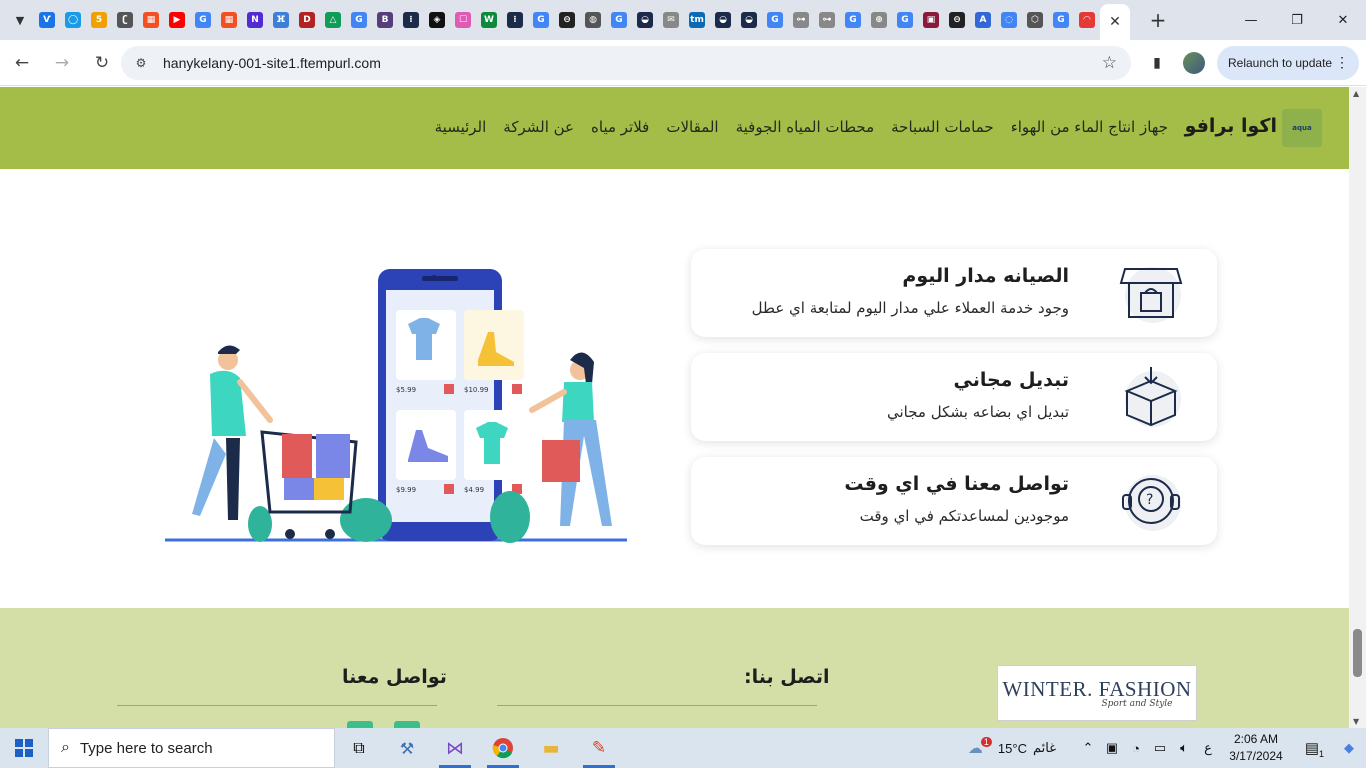  I want to click on restore-button: ❐, so click(1297, 20).